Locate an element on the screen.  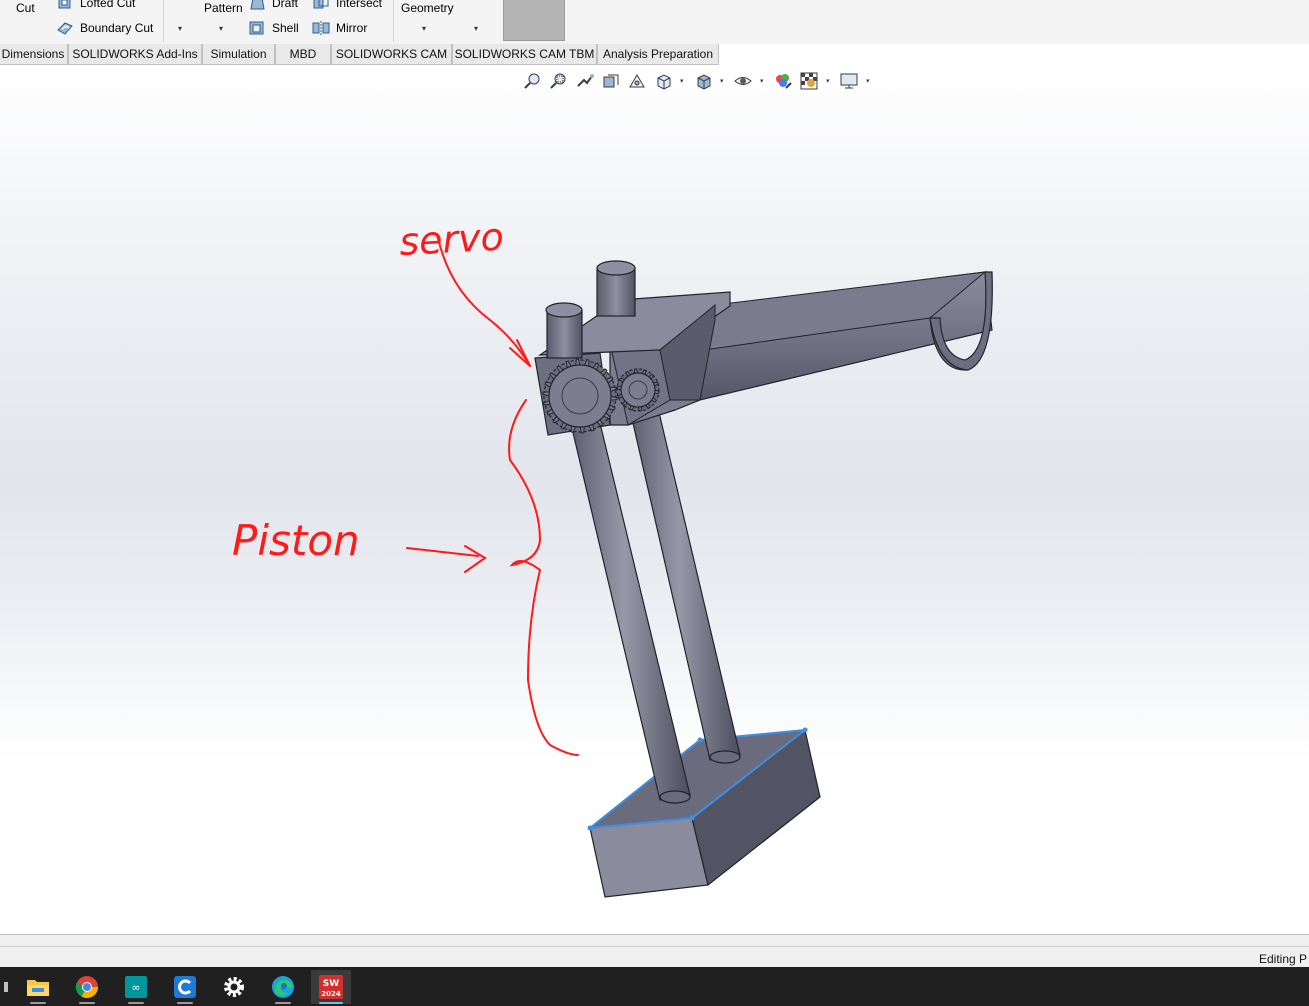
svg-text: SW is located at coordinates (331, 984).